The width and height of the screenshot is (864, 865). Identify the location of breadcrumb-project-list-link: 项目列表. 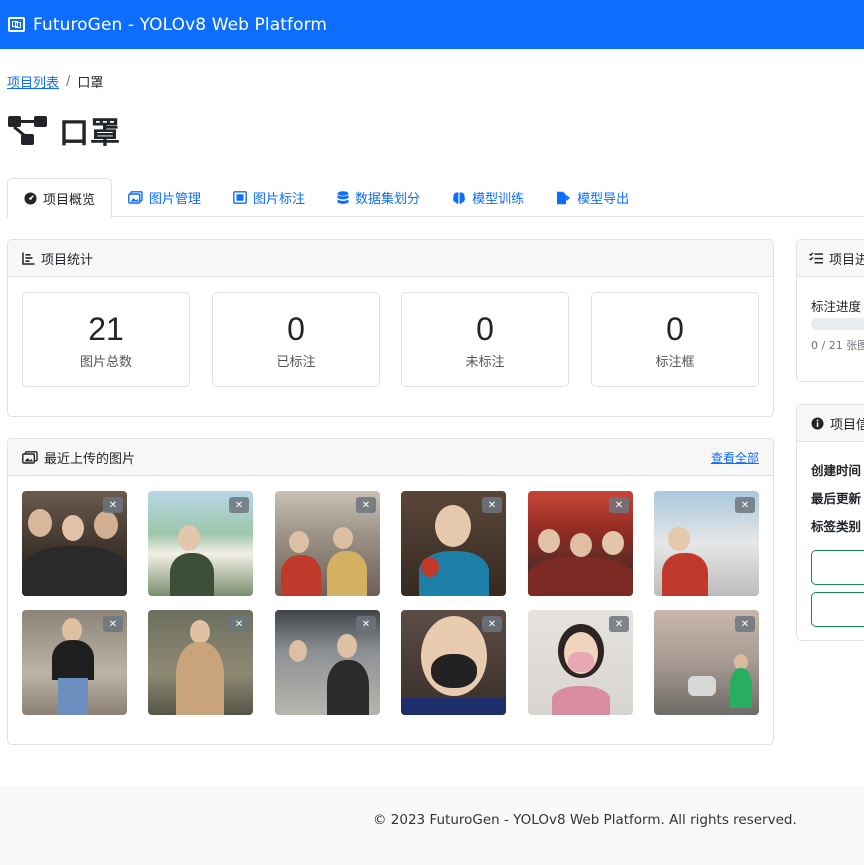
(33, 81).